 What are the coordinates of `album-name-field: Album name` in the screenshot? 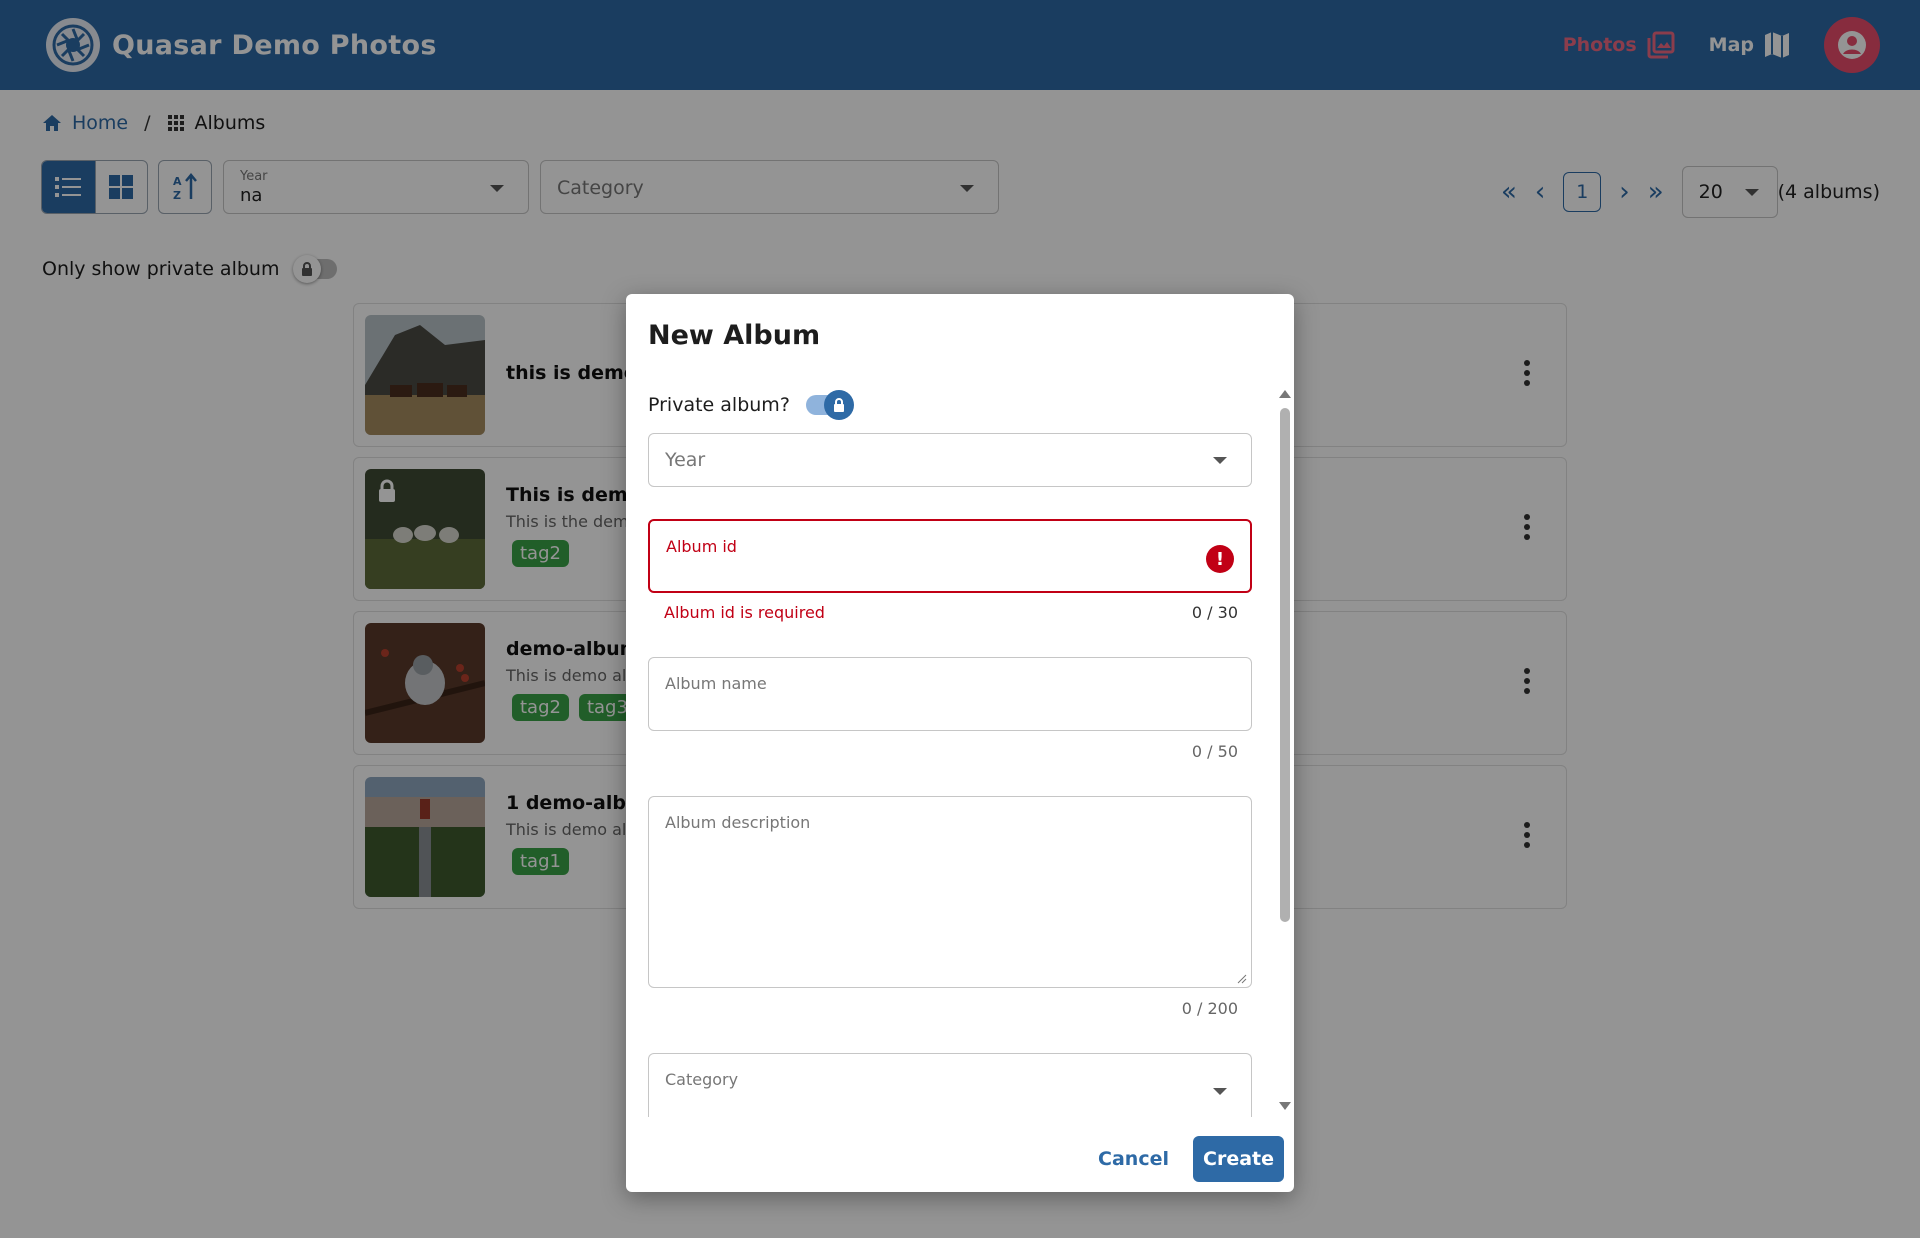 It's located at (950, 694).